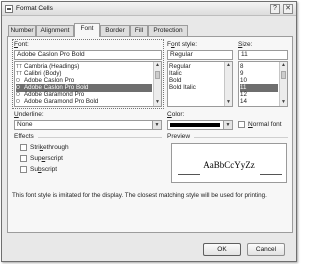 The height and width of the screenshot is (264, 320). What do you see at coordinates (23, 147) in the screenshot?
I see `strikethrough-checkbox` at bounding box center [23, 147].